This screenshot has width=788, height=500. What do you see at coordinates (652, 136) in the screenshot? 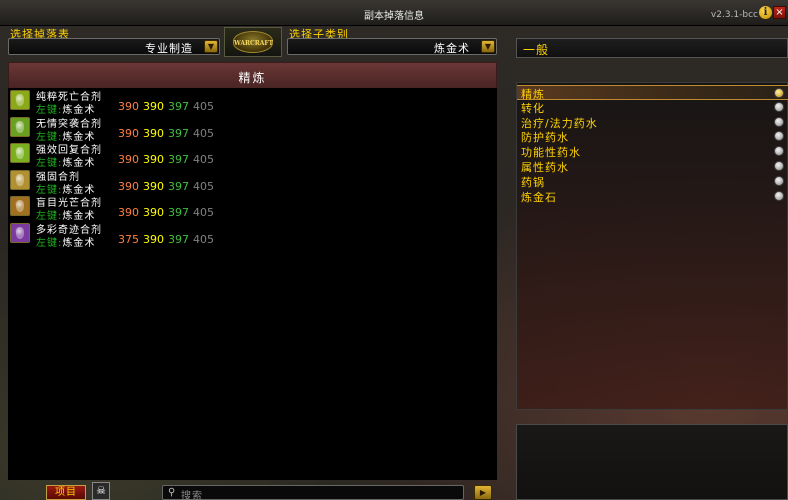
I see `category-item: 防护药水` at bounding box center [652, 136].